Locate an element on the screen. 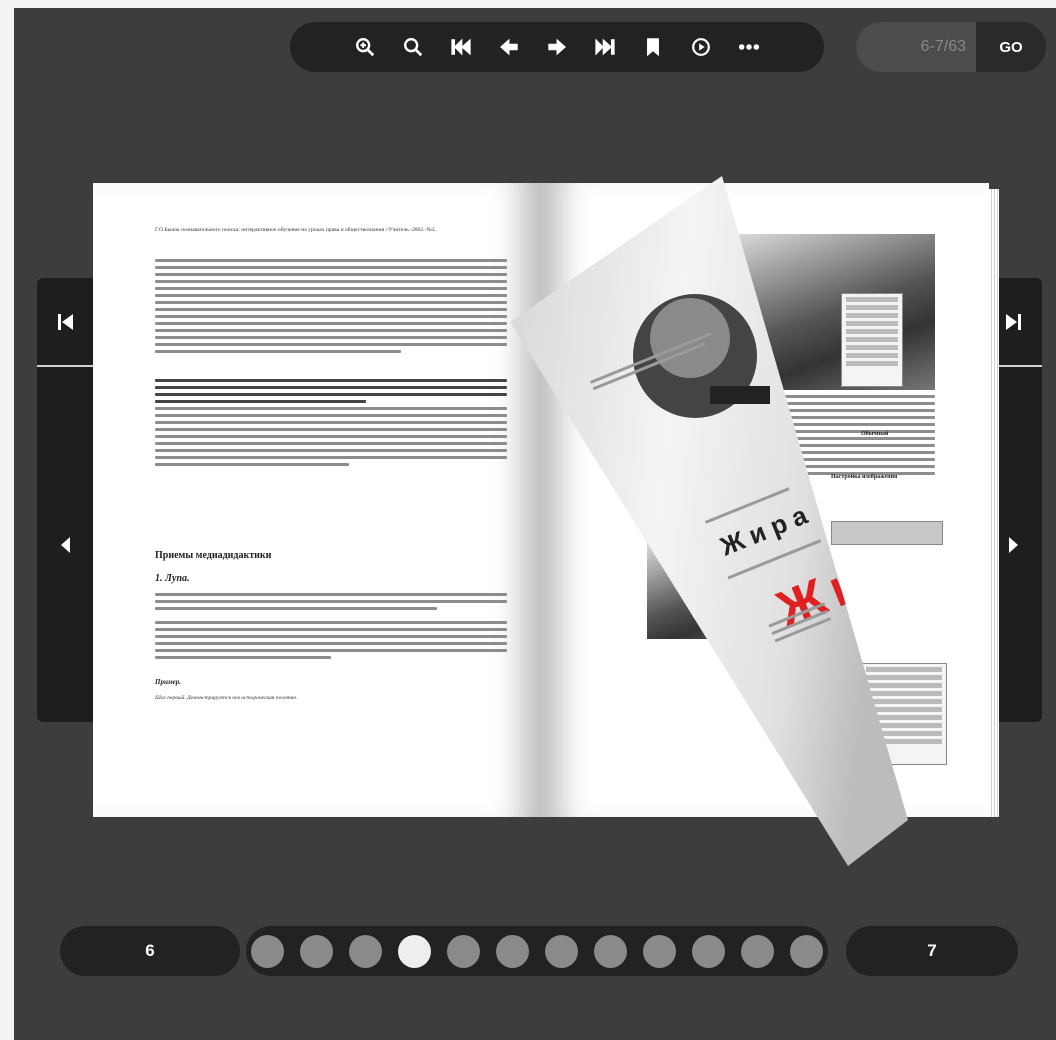 The height and width of the screenshot is (1040, 1056). bookmark-icon is located at coordinates (653, 47).